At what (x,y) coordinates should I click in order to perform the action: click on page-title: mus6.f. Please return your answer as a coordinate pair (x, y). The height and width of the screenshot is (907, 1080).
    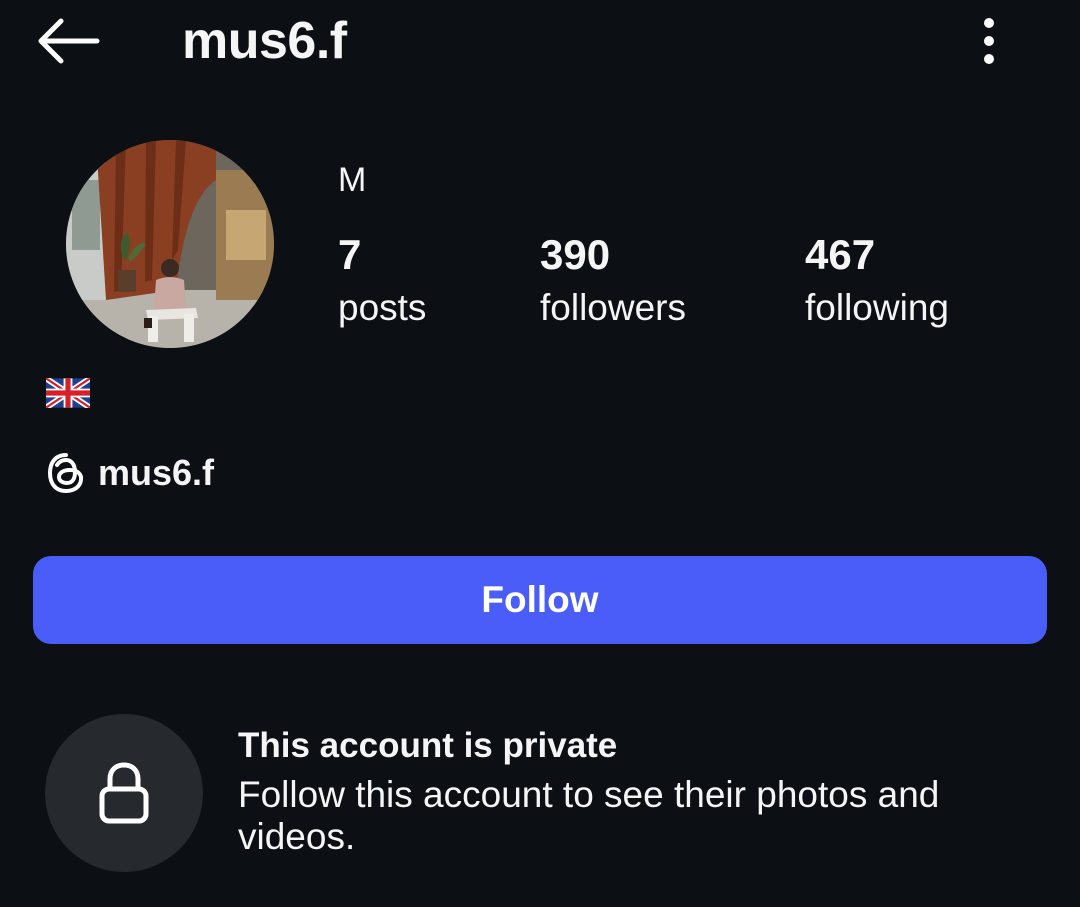
    Looking at the image, I should click on (264, 41).